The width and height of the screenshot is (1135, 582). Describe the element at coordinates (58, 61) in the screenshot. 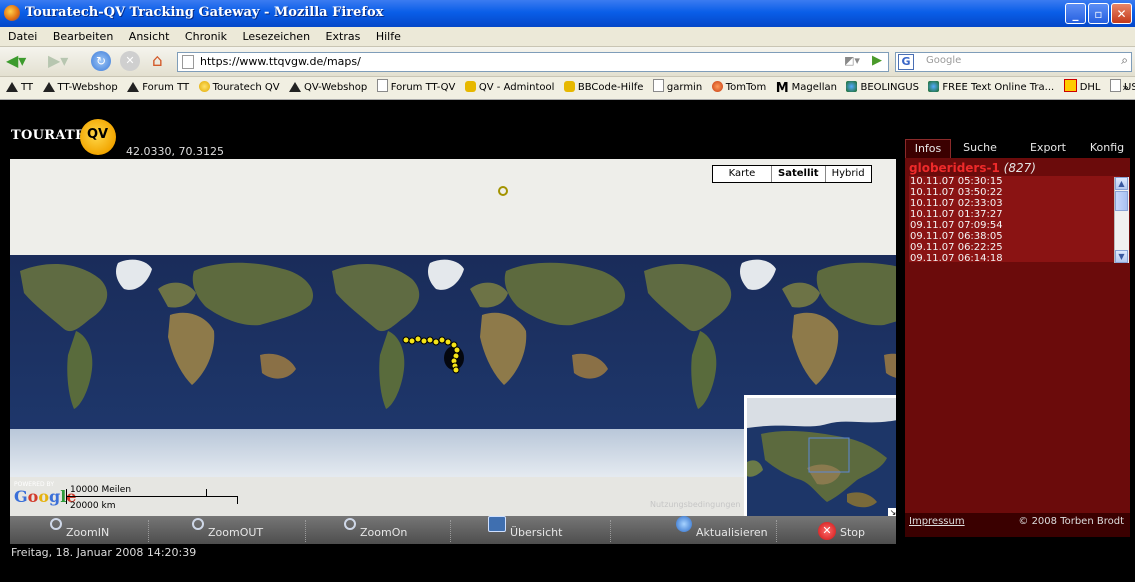

I see `forward-arrow-icon: ▶▾` at that location.